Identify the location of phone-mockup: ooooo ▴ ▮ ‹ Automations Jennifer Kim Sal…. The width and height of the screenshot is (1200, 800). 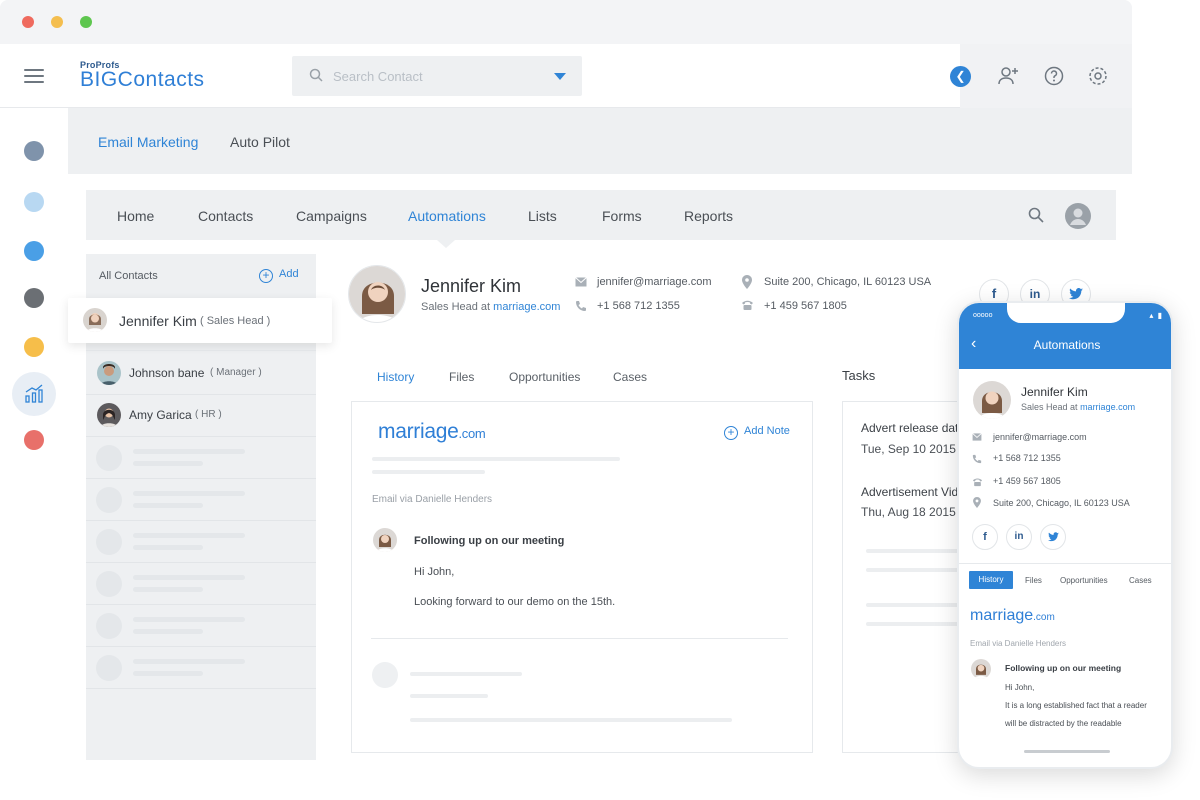
(1065, 535).